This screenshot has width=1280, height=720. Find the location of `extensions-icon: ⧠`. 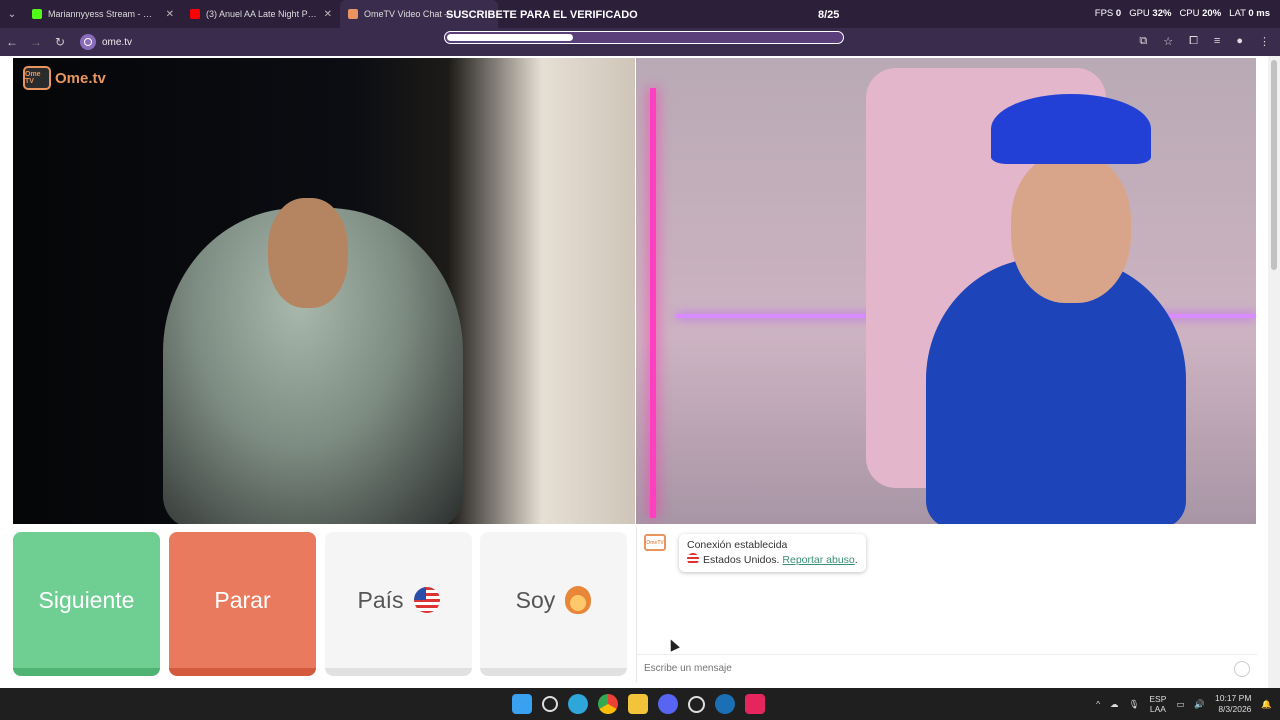

extensions-icon: ⧠ is located at coordinates (1193, 41).